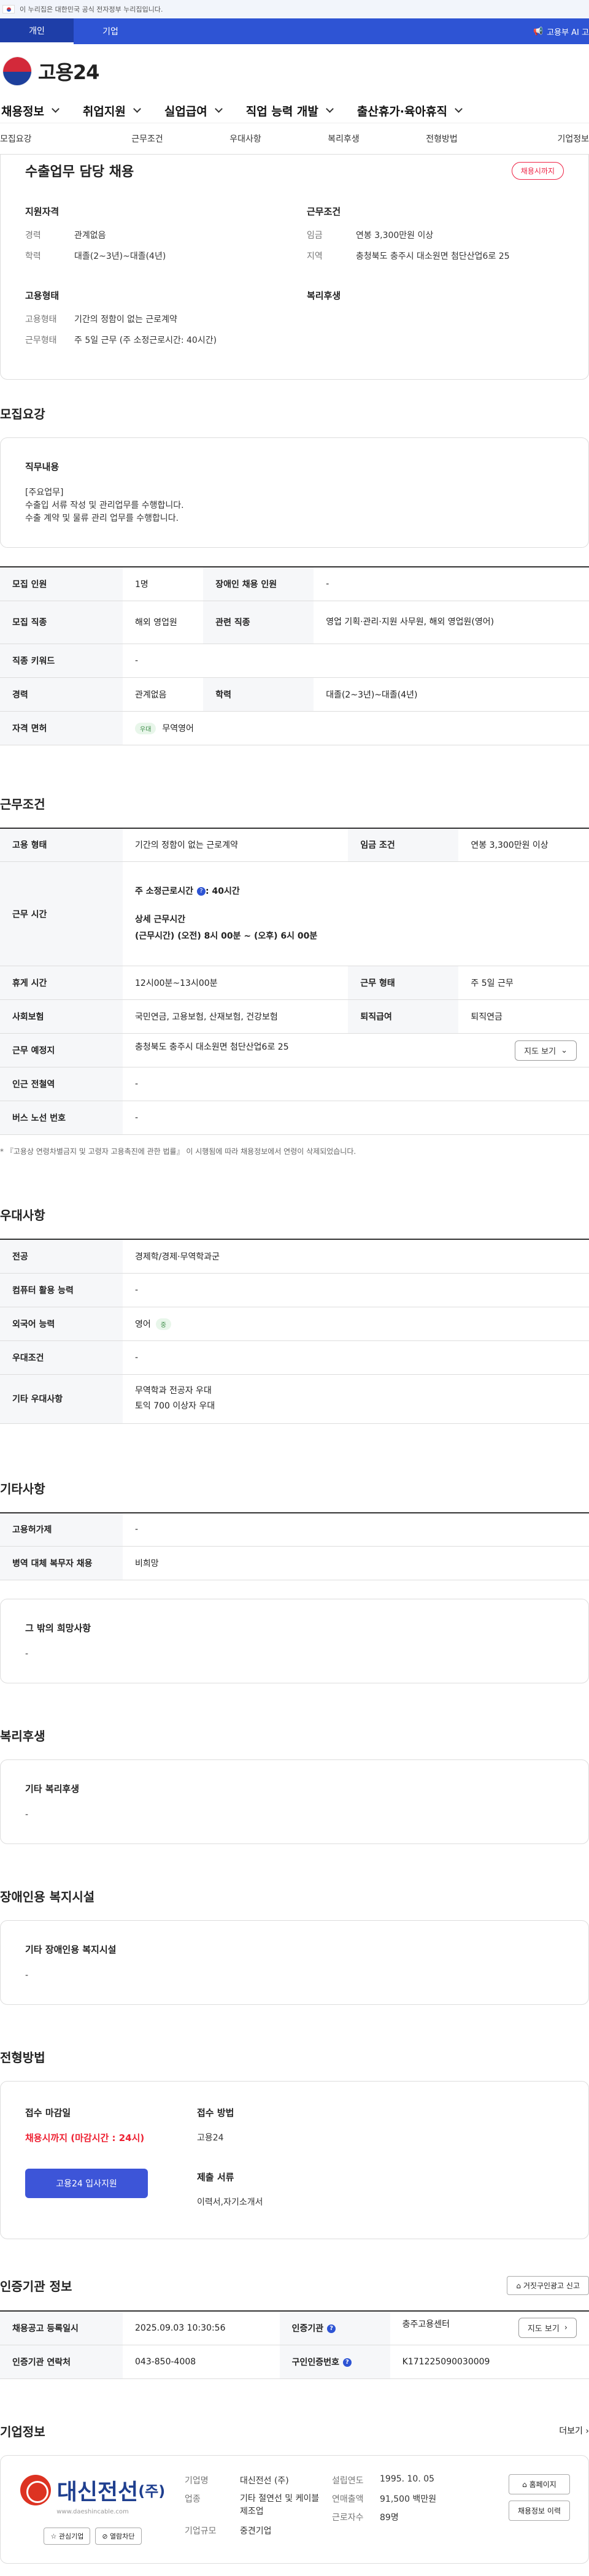  What do you see at coordinates (54, 2536) in the screenshot?
I see `star-icon: ☆` at bounding box center [54, 2536].